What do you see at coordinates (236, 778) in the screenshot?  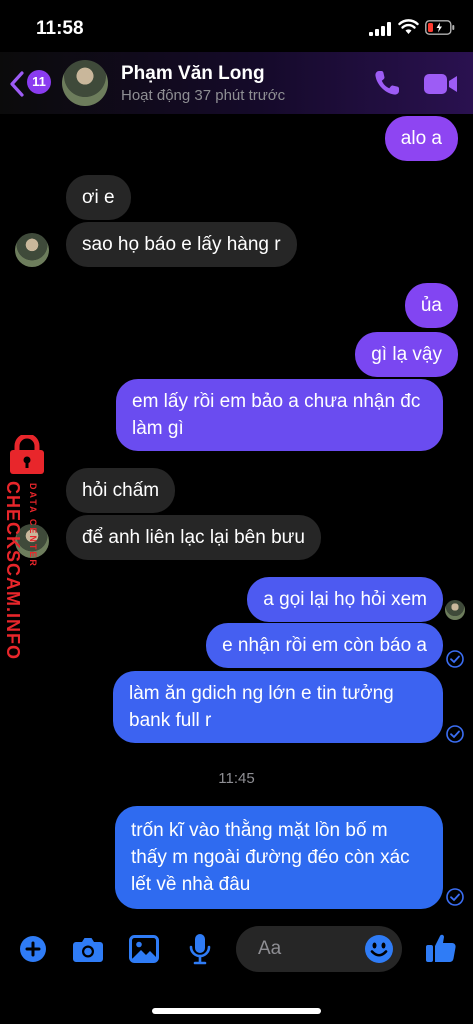 I see `message-timestamp: 11:45` at bounding box center [236, 778].